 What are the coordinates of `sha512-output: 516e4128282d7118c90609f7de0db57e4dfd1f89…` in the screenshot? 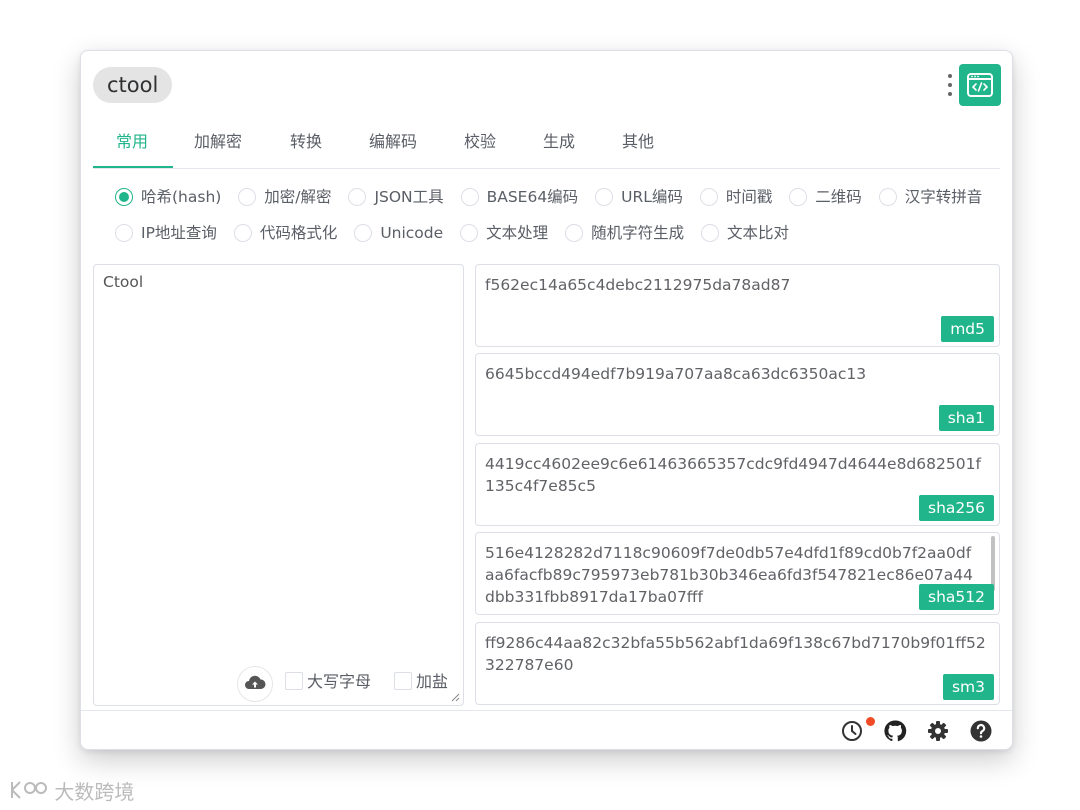 It's located at (737, 573).